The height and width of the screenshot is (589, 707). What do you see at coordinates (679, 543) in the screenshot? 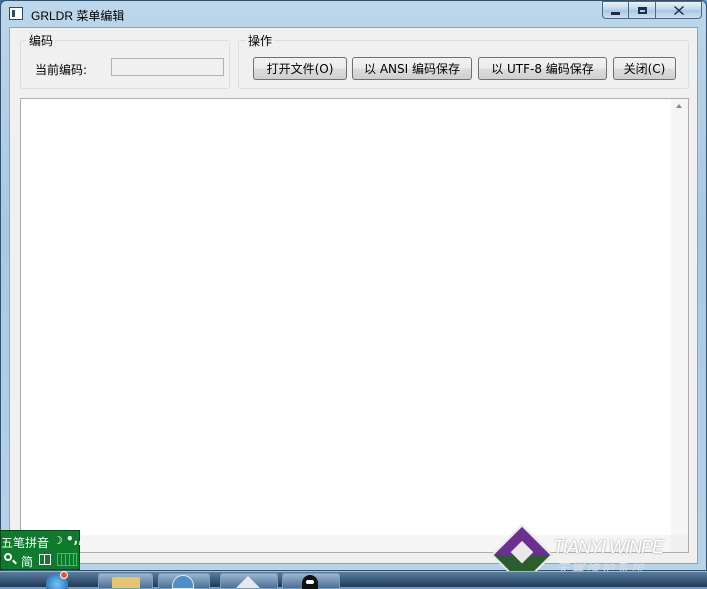
I see `scrollbar-corner` at bounding box center [679, 543].